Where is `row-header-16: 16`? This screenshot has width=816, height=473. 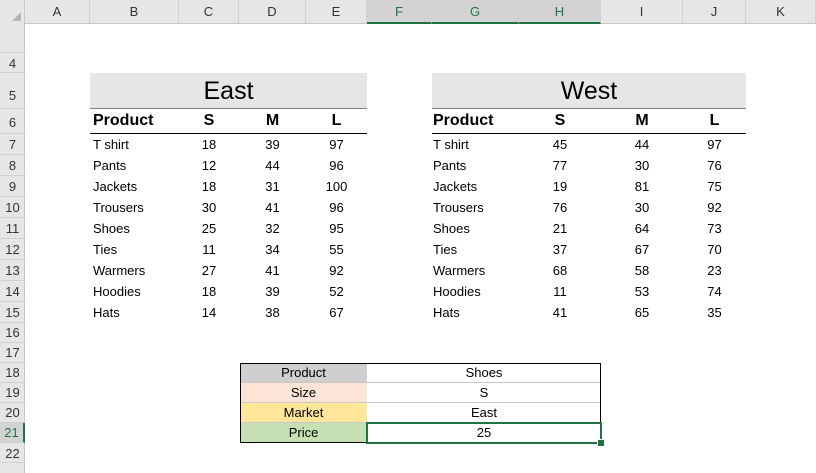 row-header-16: 16 is located at coordinates (12, 333).